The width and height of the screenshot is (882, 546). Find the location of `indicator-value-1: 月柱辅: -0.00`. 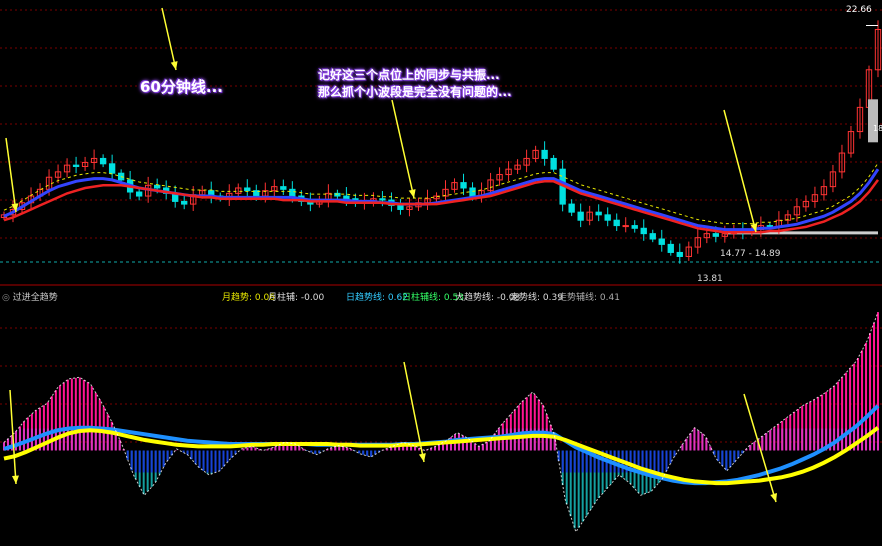

indicator-value-1: 月柱辅: -0.00 is located at coordinates (296, 296).